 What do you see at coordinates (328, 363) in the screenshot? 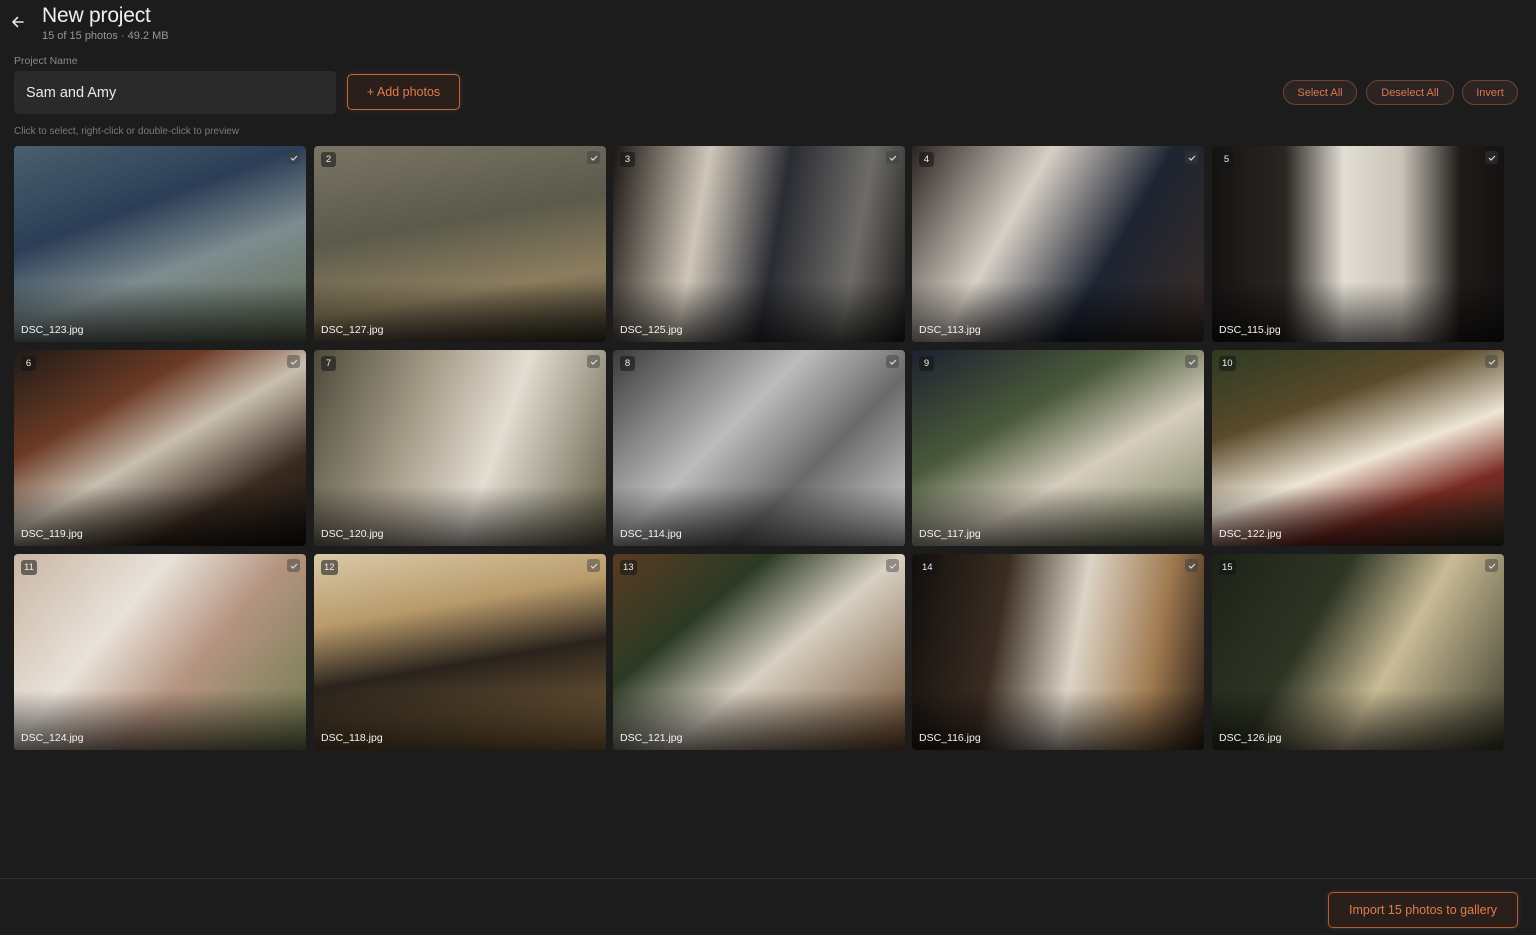
I see `photo-number-badge: 7` at bounding box center [328, 363].